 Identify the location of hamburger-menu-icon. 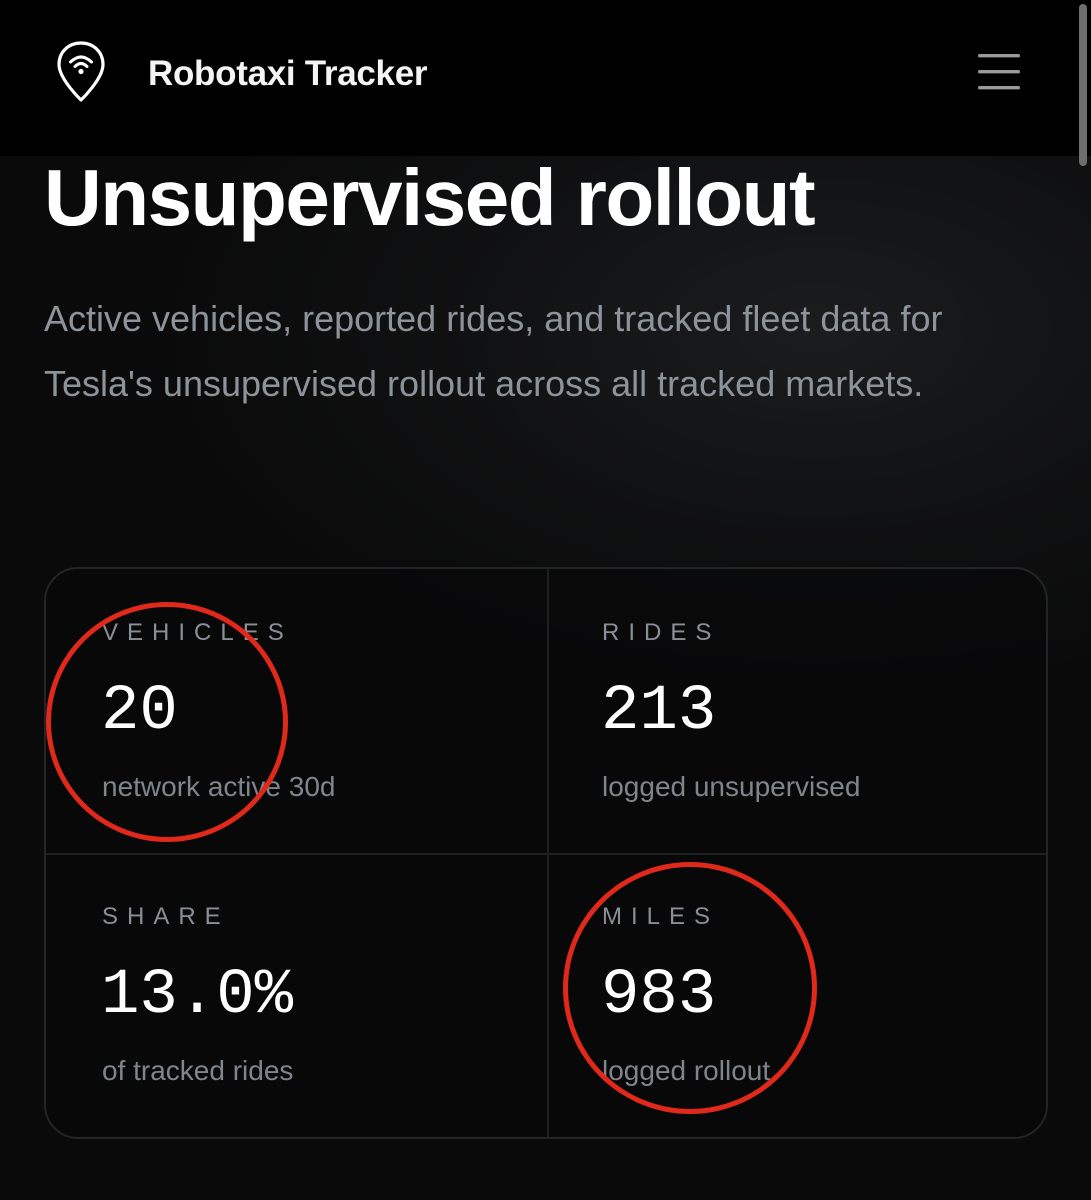
(999, 72).